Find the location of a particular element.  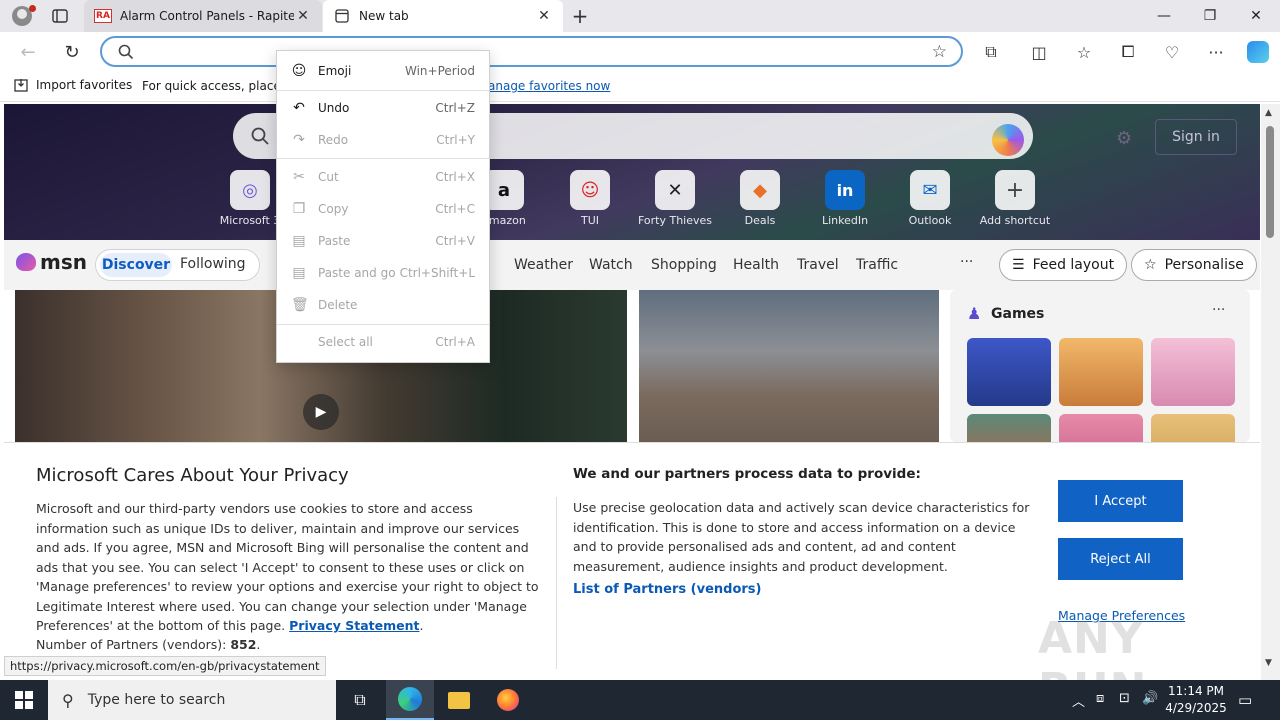

import-favorites-button: Import favorites is located at coordinates (73, 85).